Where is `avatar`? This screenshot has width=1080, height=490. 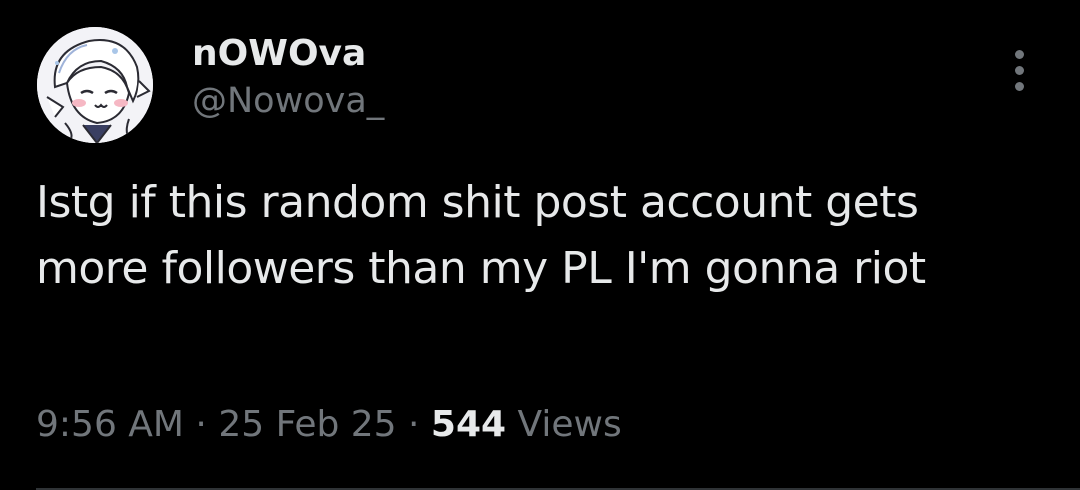
avatar is located at coordinates (95, 85).